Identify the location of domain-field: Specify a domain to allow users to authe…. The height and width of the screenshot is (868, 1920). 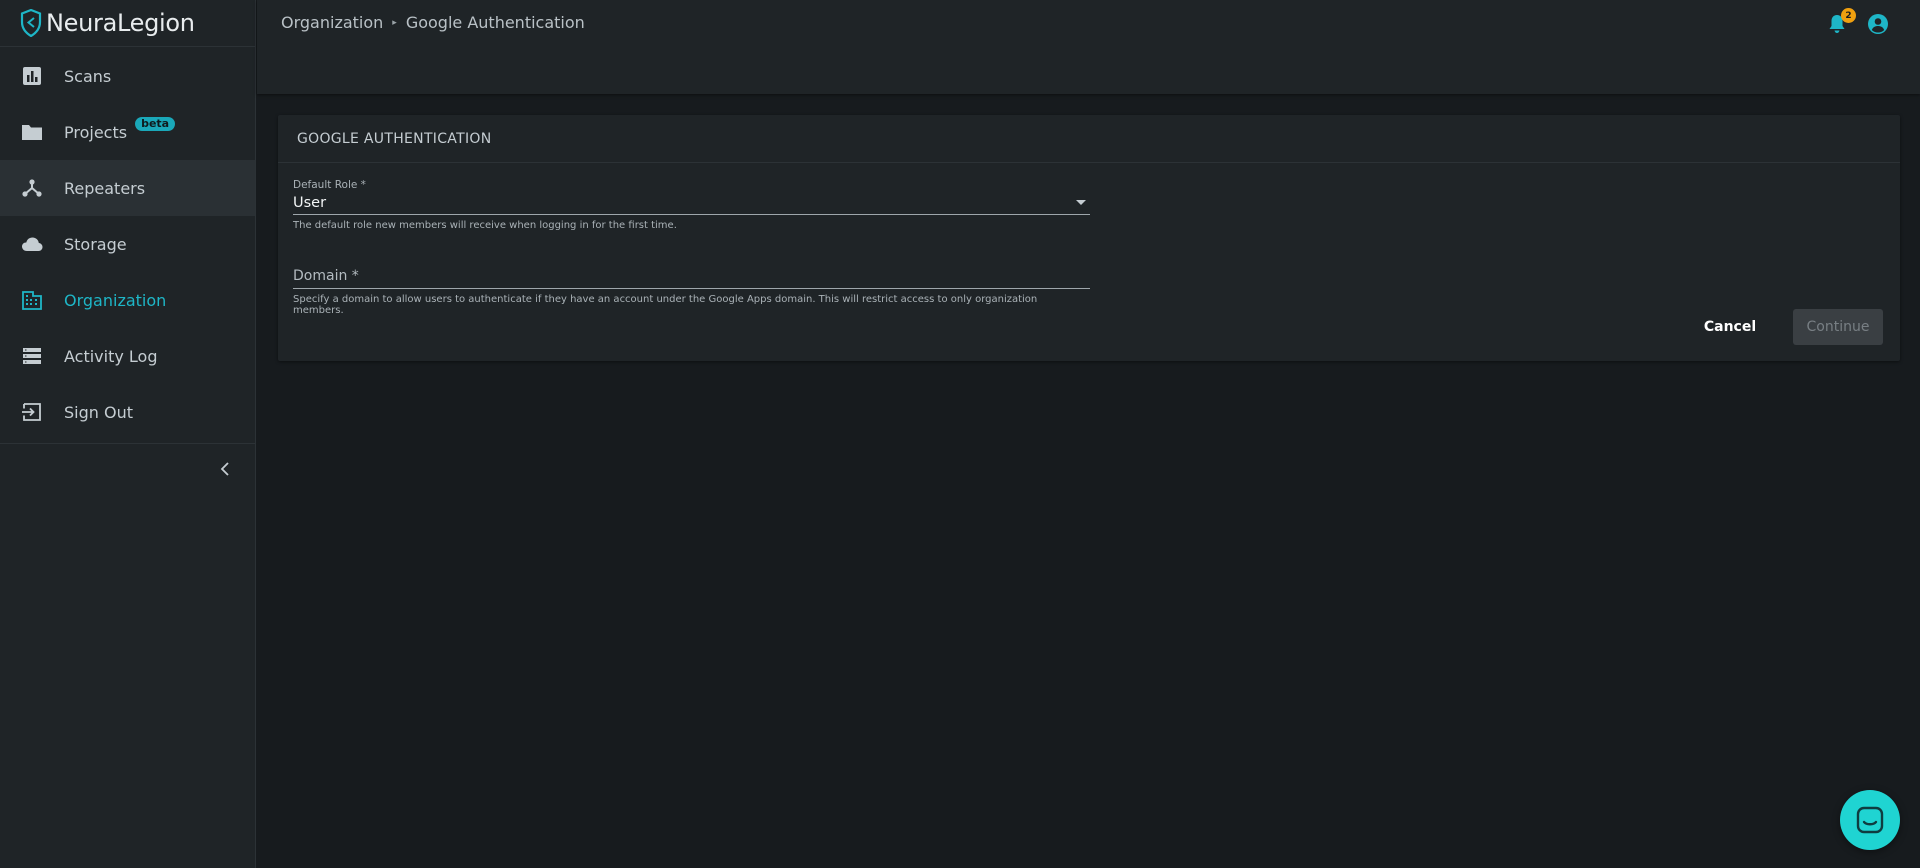
(691, 289).